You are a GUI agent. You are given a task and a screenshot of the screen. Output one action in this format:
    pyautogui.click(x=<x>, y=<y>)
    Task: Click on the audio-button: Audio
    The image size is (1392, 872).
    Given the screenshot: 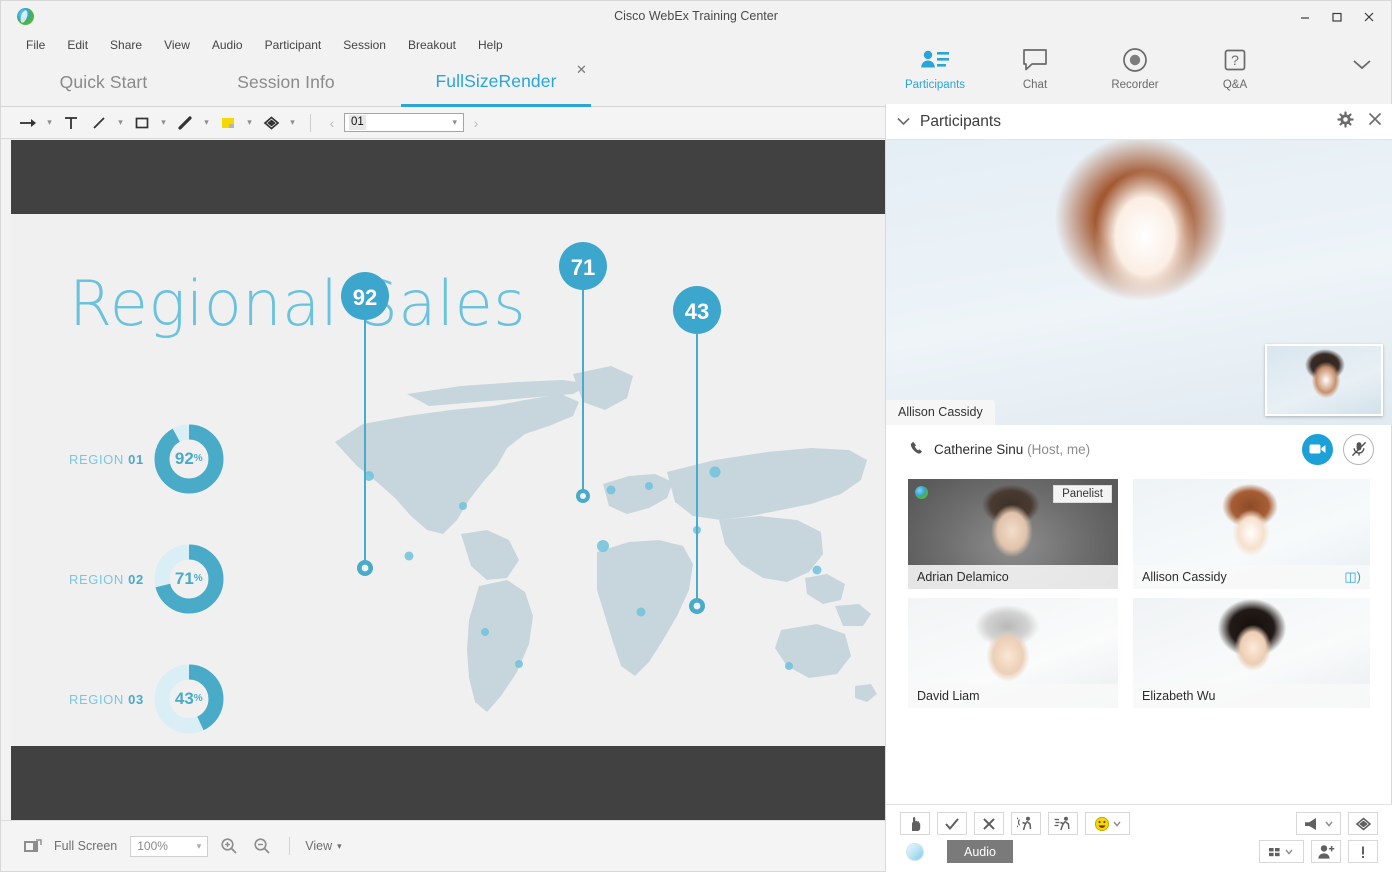 What is the action you would take?
    pyautogui.click(x=980, y=851)
    